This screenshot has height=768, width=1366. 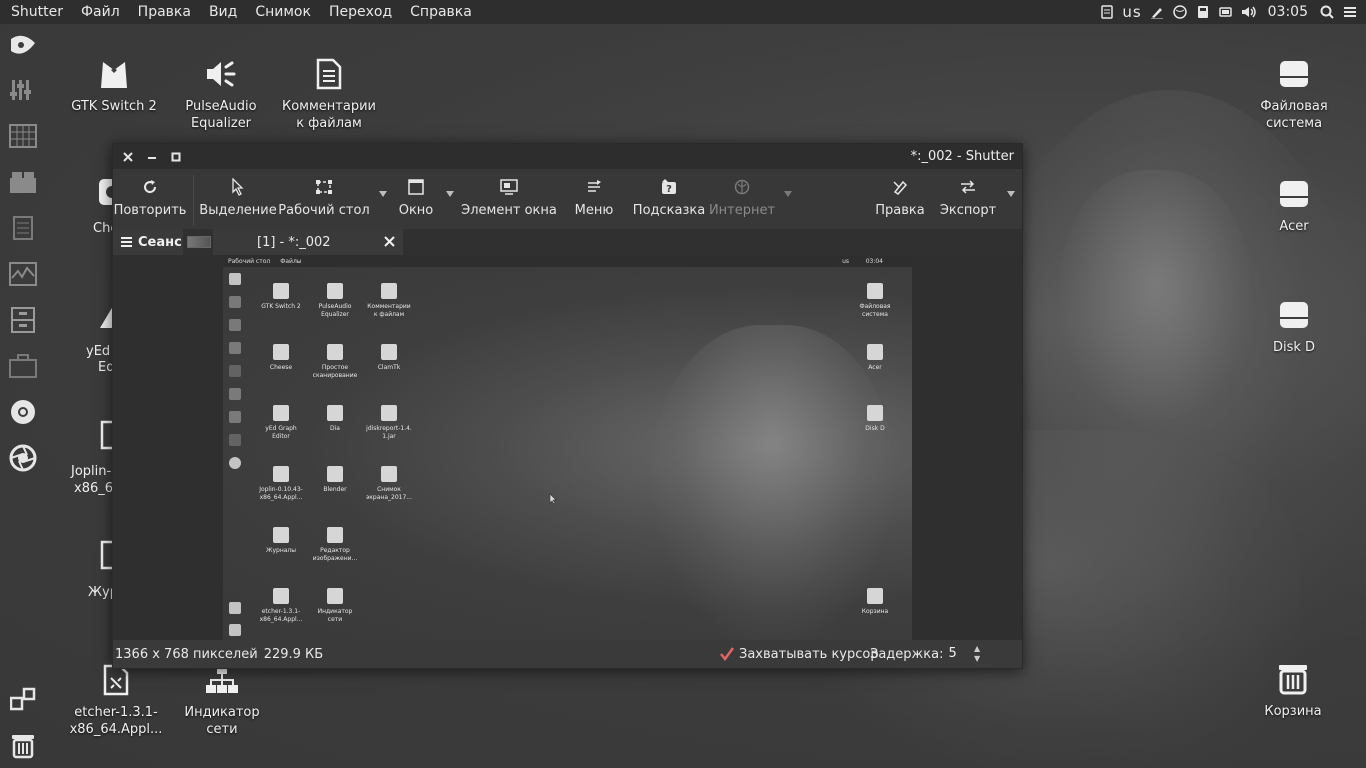 I want to click on briefcase-dock-icon, so click(x=23, y=366).